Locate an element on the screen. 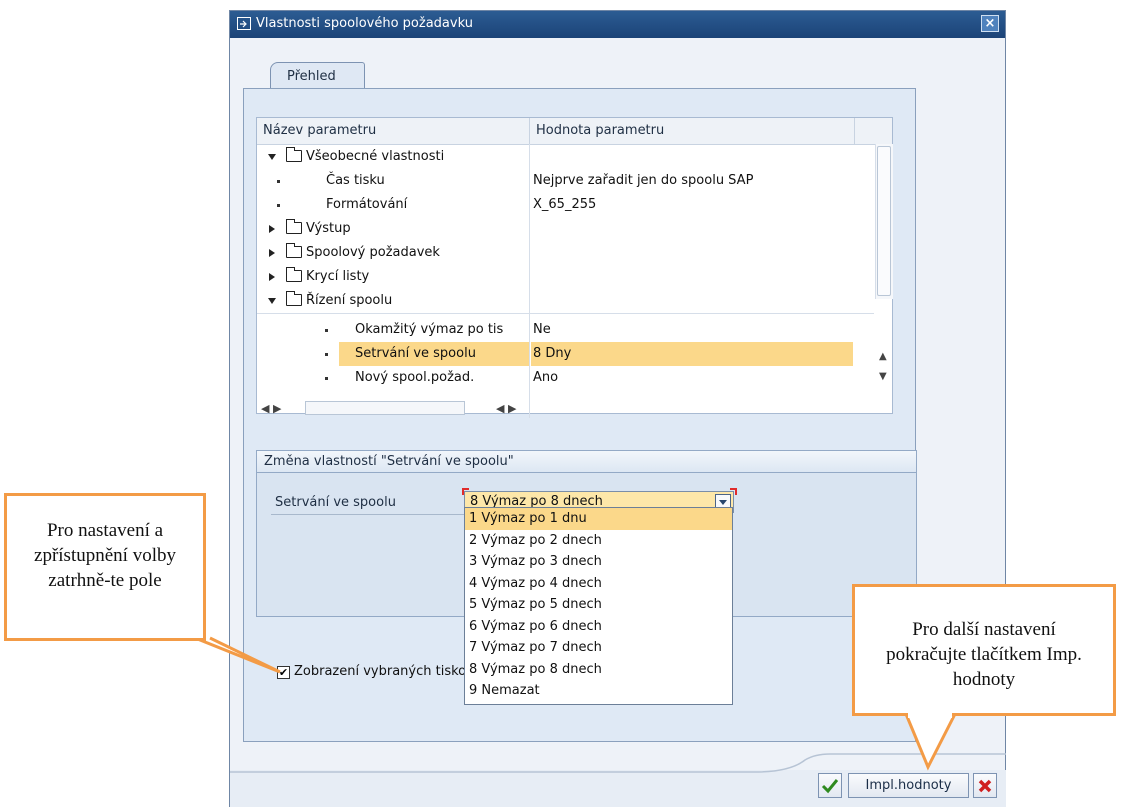 This screenshot has width=1121, height=807. callout-join is located at coordinates (930, 714).